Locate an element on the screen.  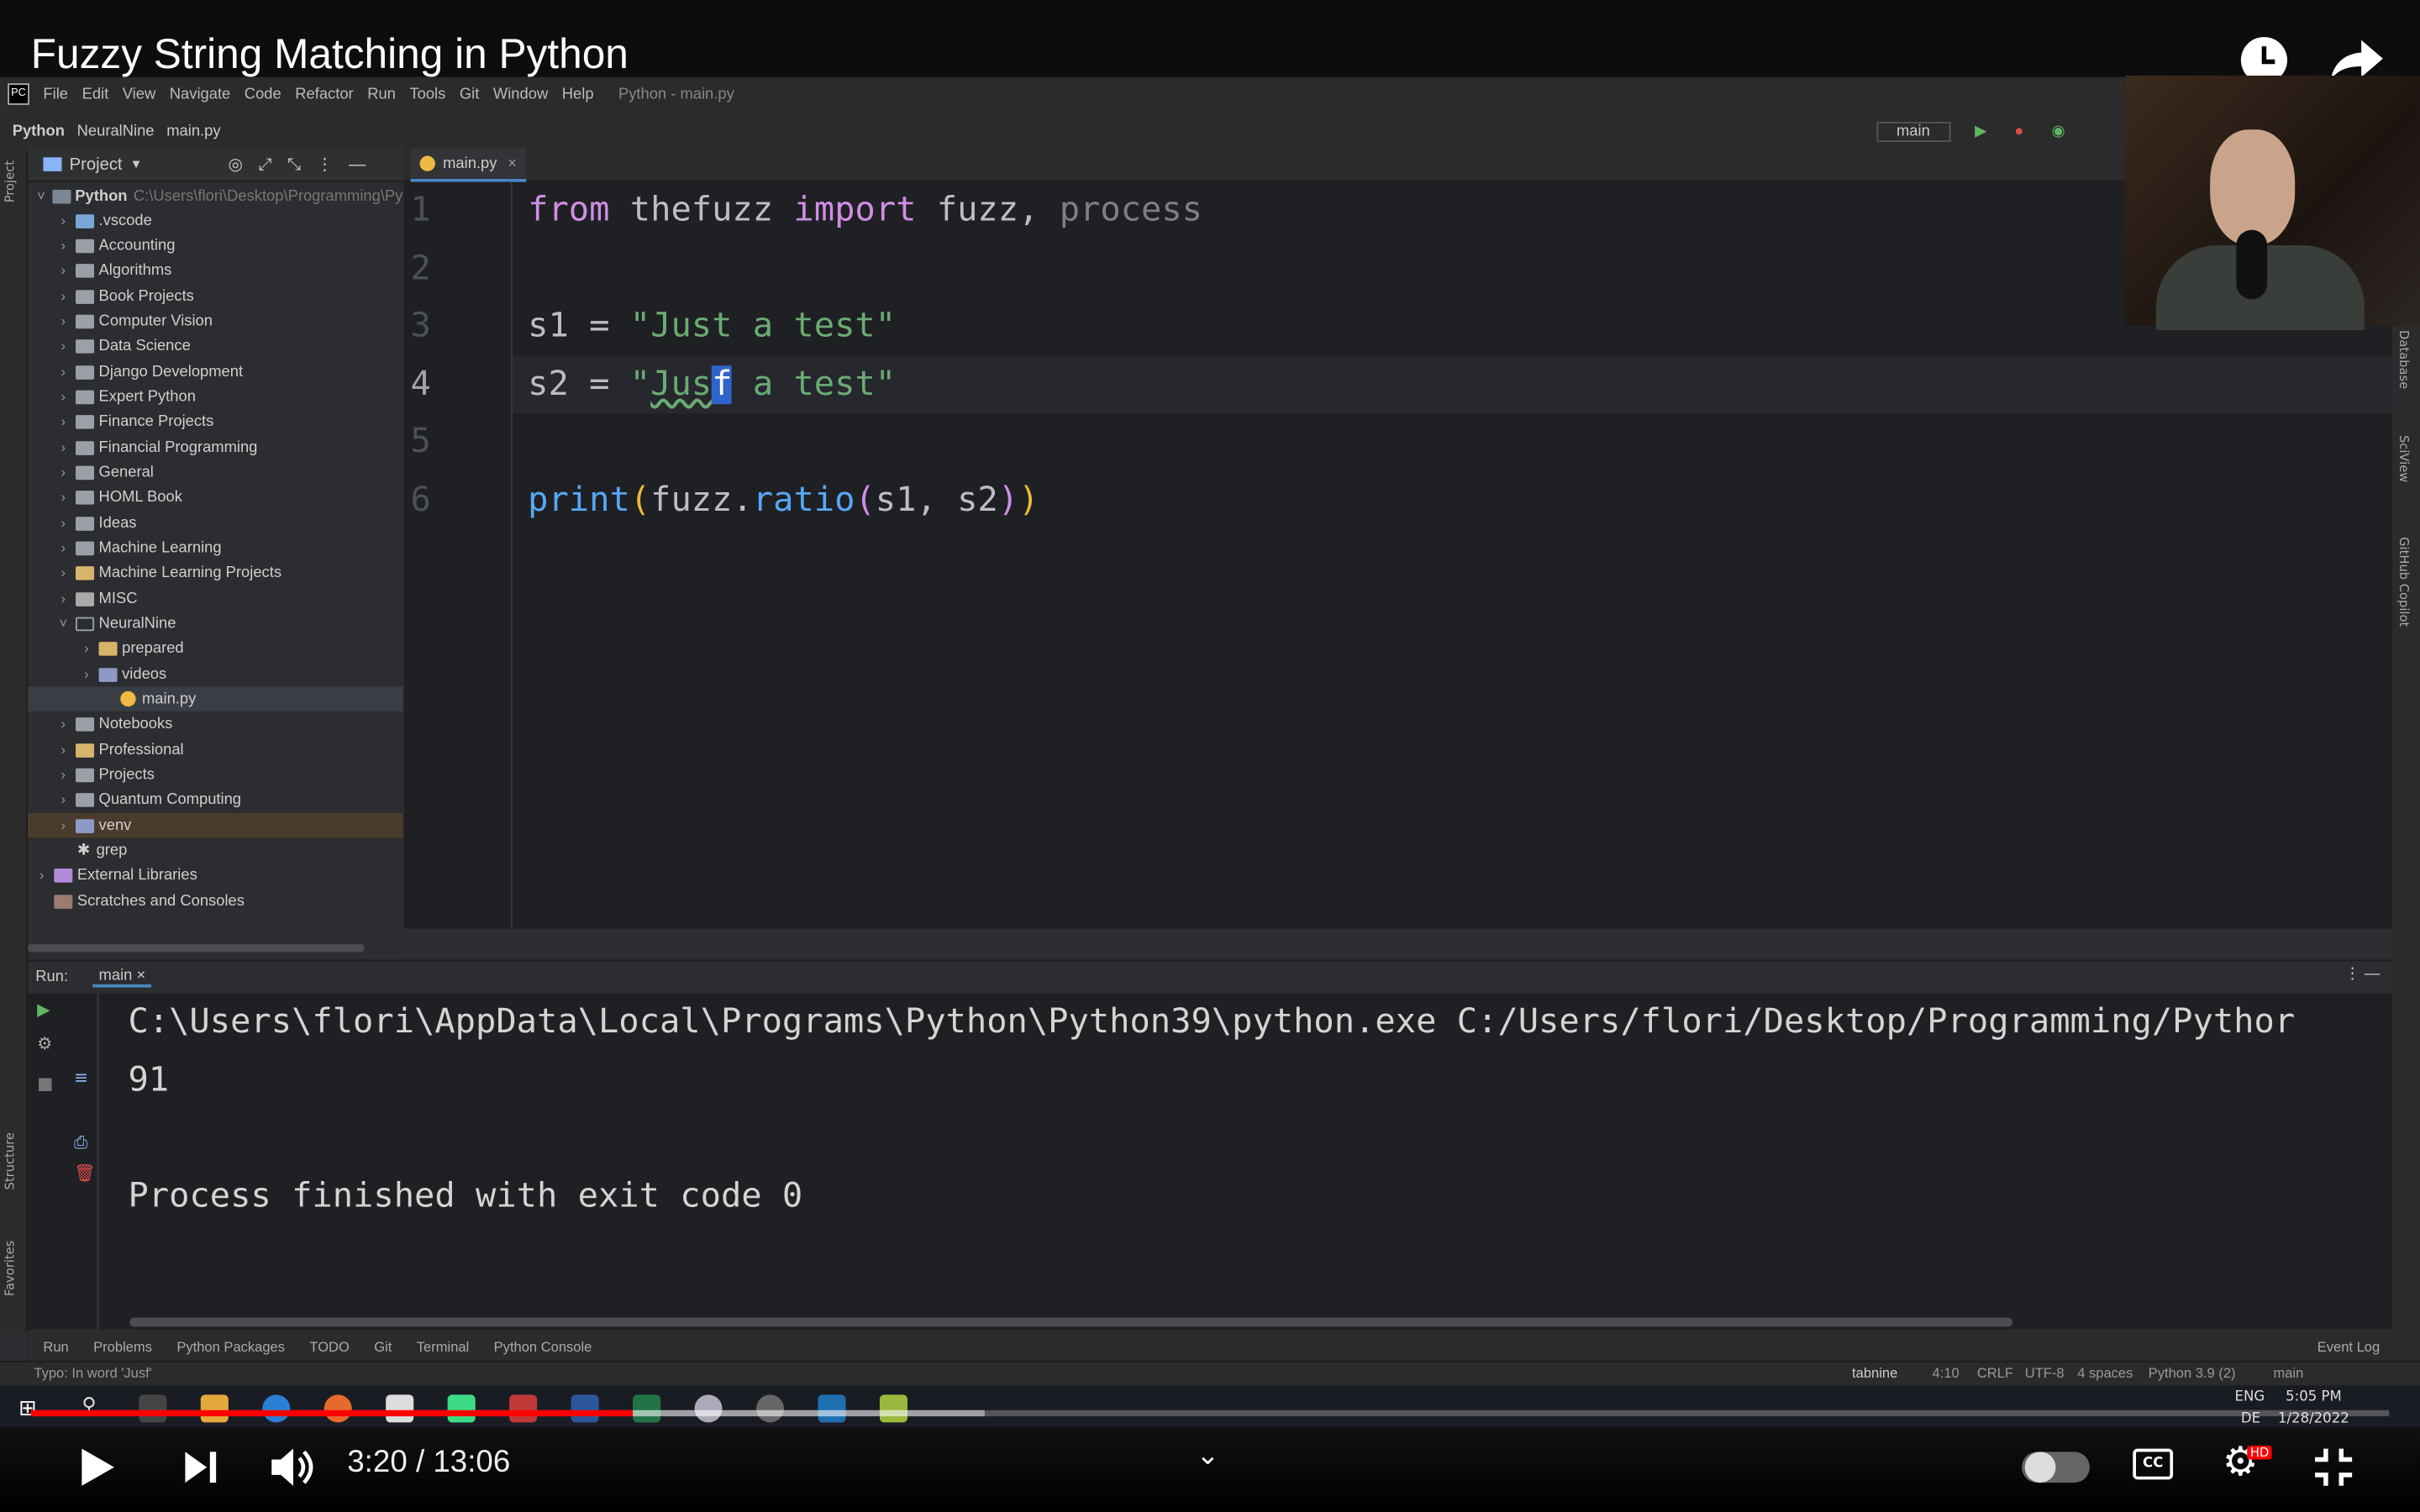
git-branch: main is located at coordinates (2288, 1372).